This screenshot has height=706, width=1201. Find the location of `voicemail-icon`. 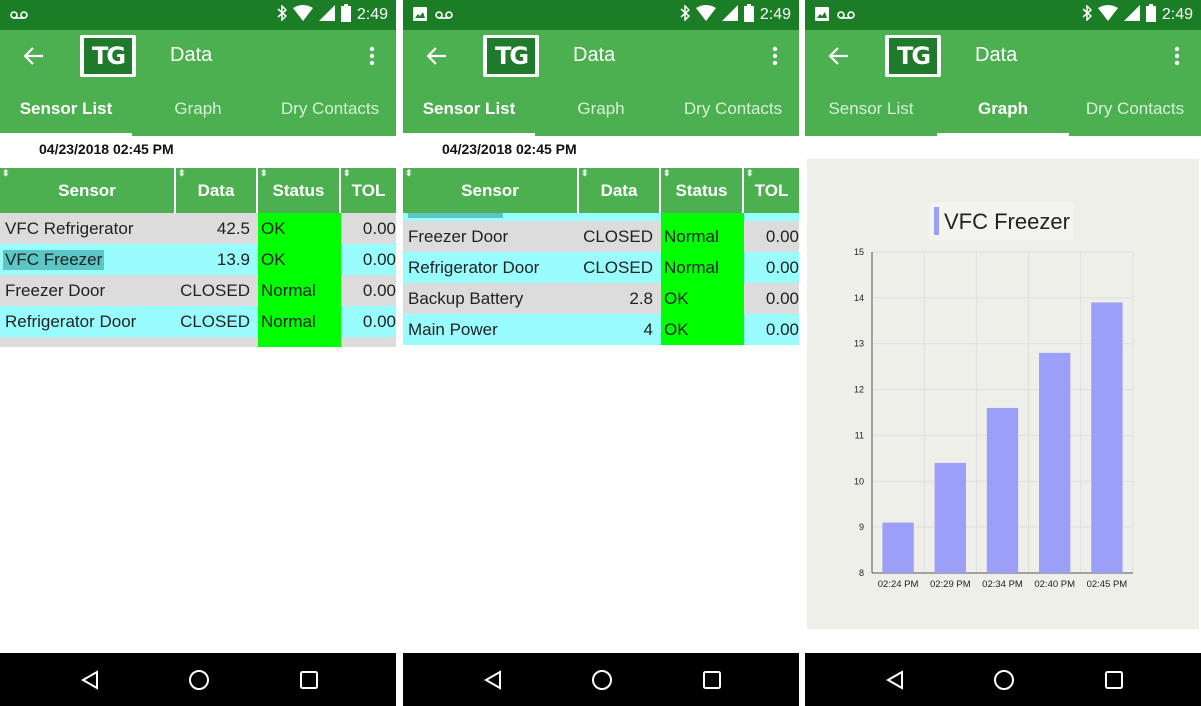

voicemail-icon is located at coordinates (846, 15).